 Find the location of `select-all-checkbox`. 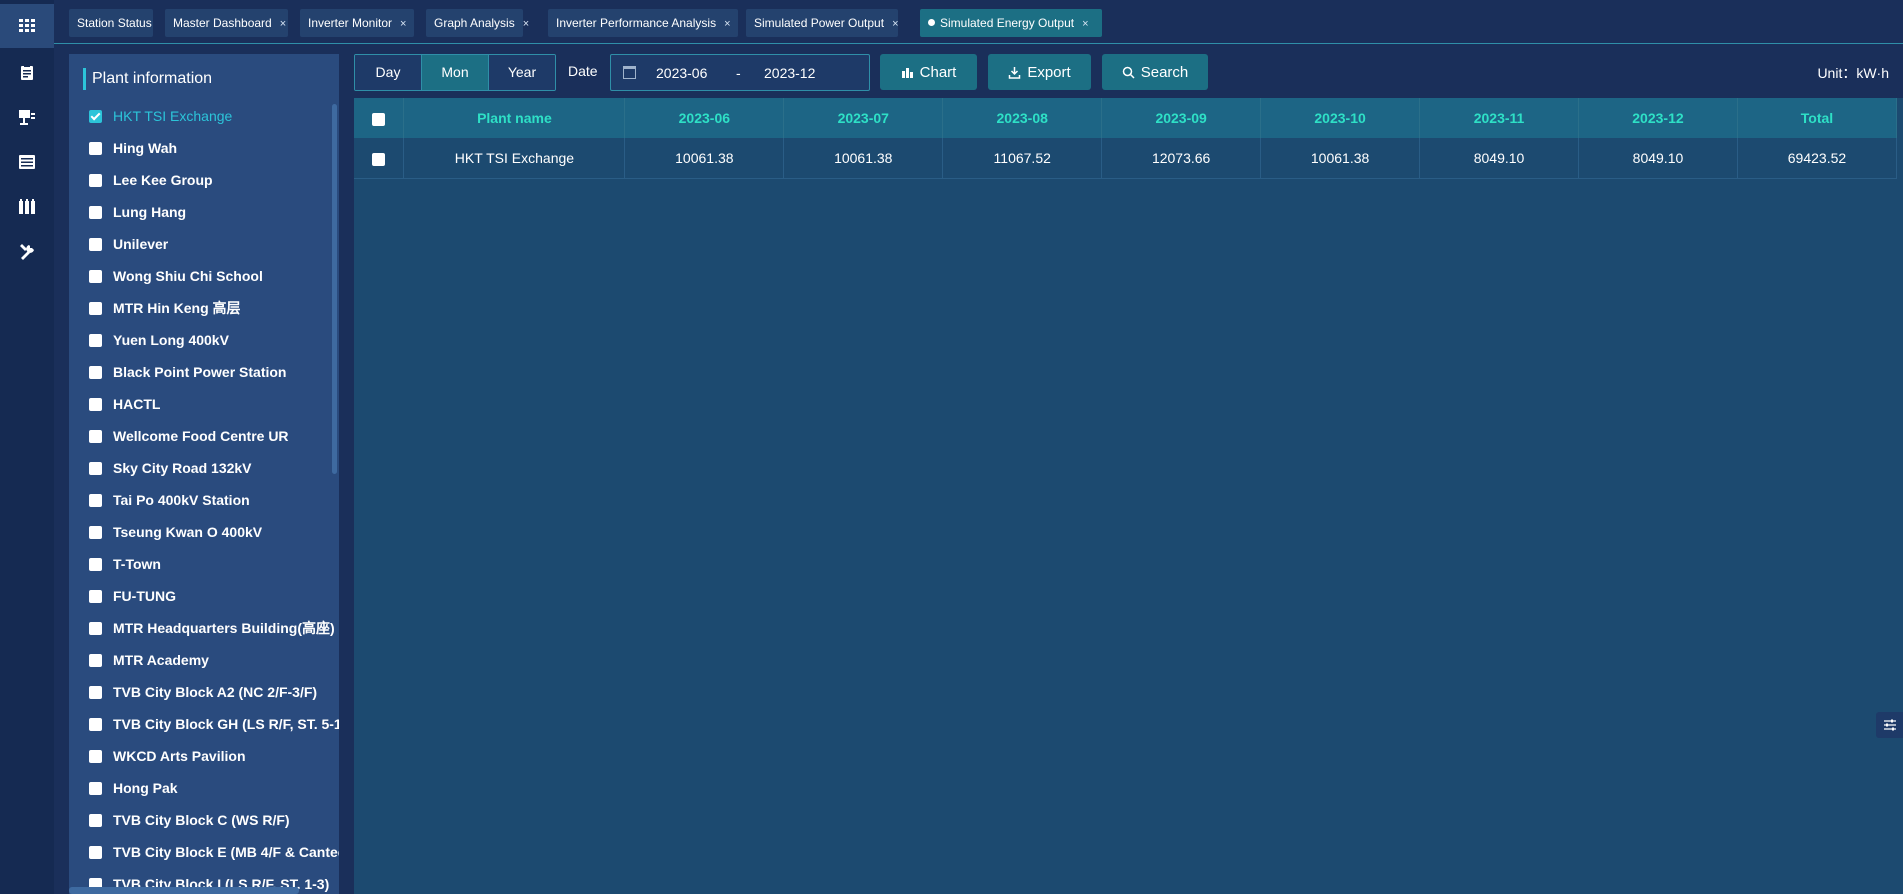

select-all-checkbox is located at coordinates (379, 119).